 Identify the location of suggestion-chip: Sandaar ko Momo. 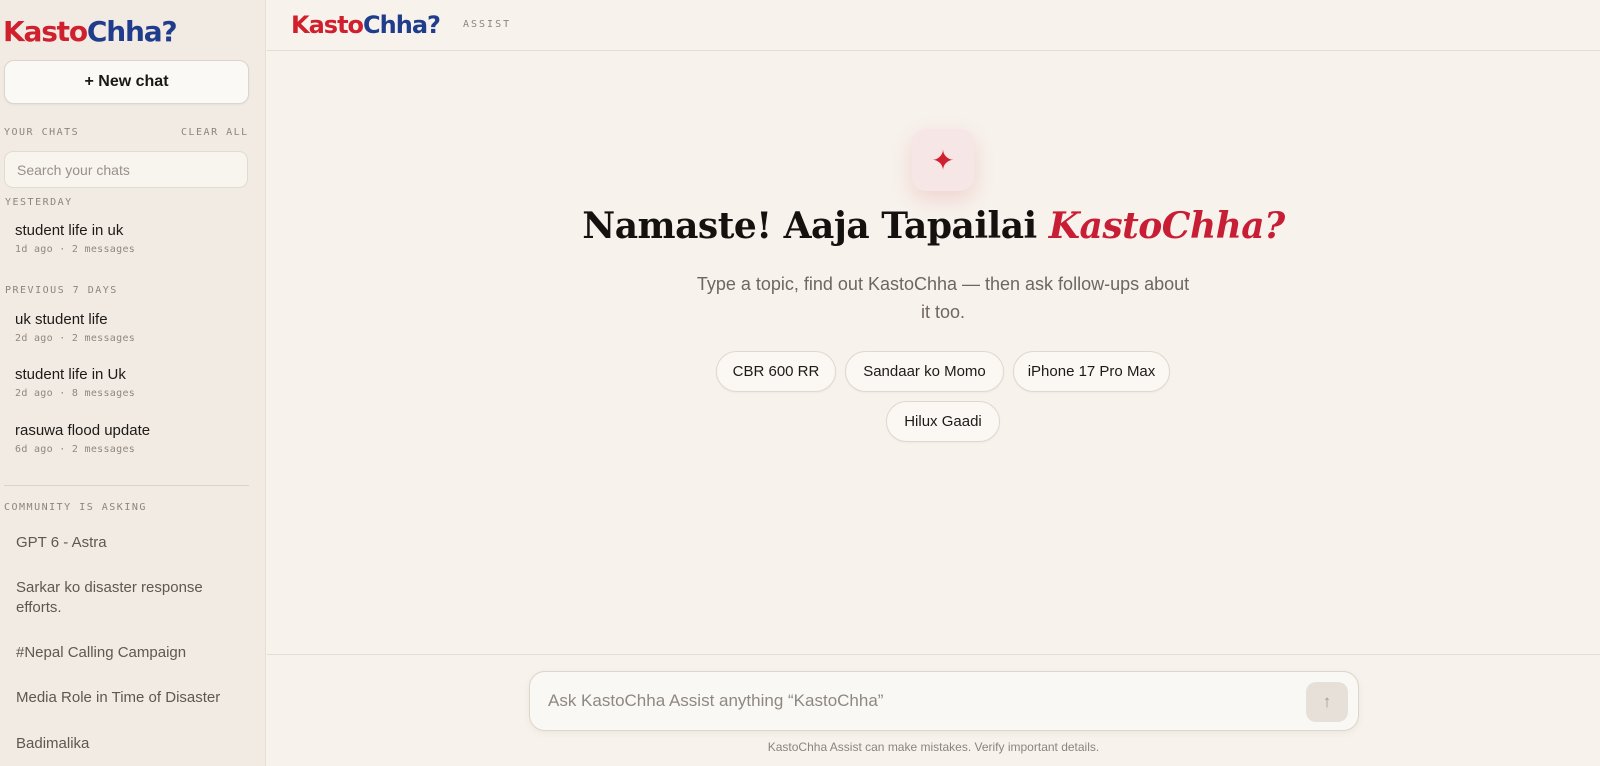
(924, 371).